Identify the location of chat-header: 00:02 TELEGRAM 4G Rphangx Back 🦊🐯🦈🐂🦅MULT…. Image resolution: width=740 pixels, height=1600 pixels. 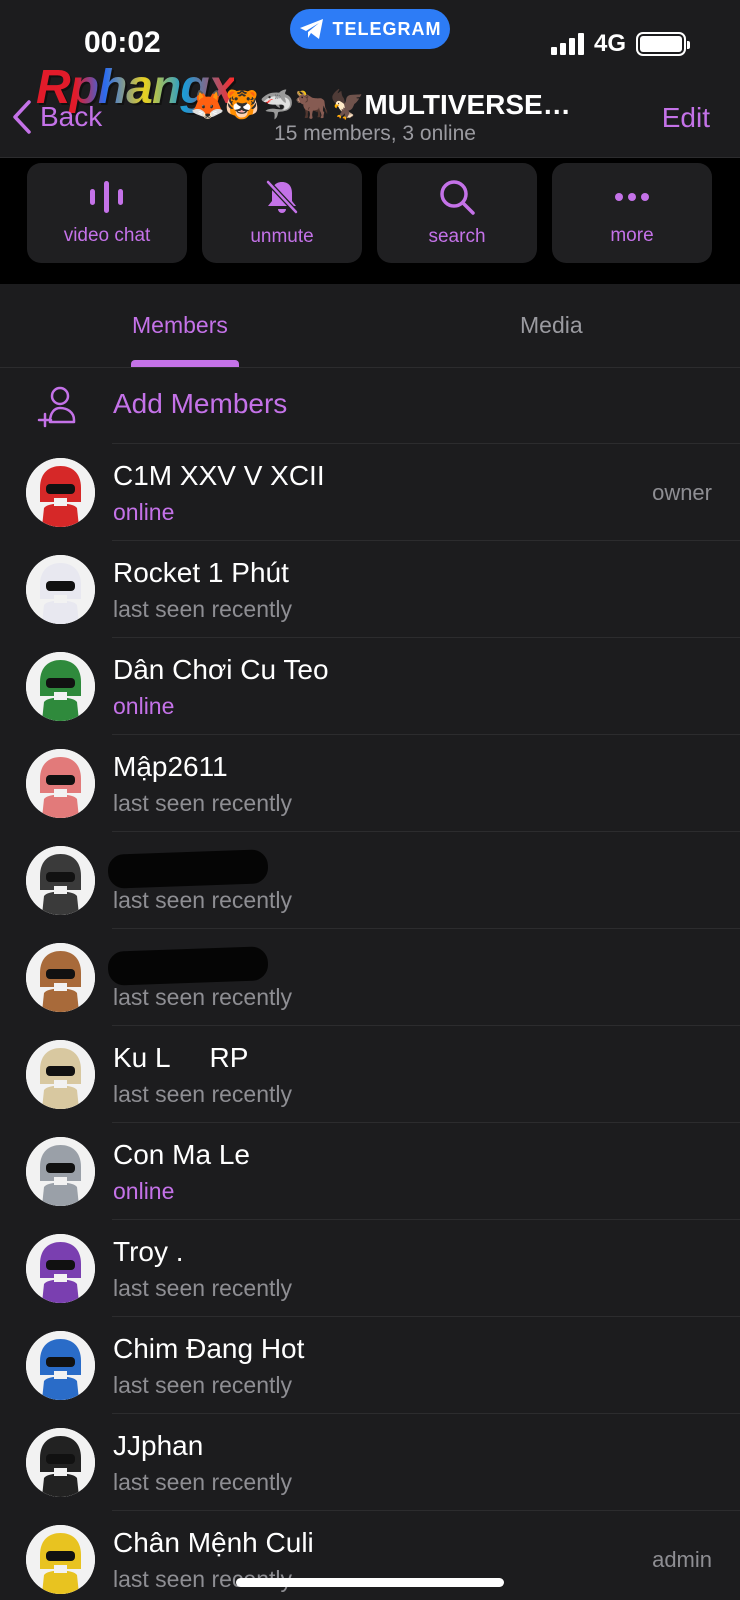
(370, 79).